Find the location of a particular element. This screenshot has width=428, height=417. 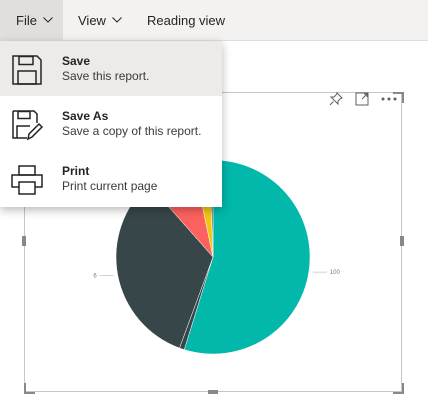

save-as-subtitle: Save a copy of this report. is located at coordinates (132, 131).